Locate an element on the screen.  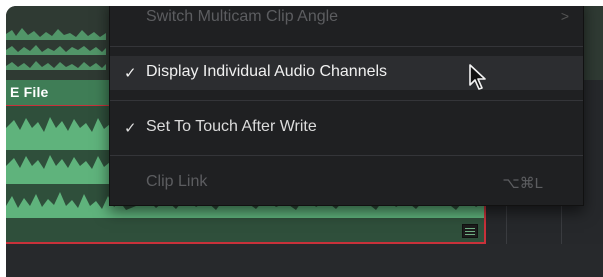
timeline-empty-lane is located at coordinates (304, 260).